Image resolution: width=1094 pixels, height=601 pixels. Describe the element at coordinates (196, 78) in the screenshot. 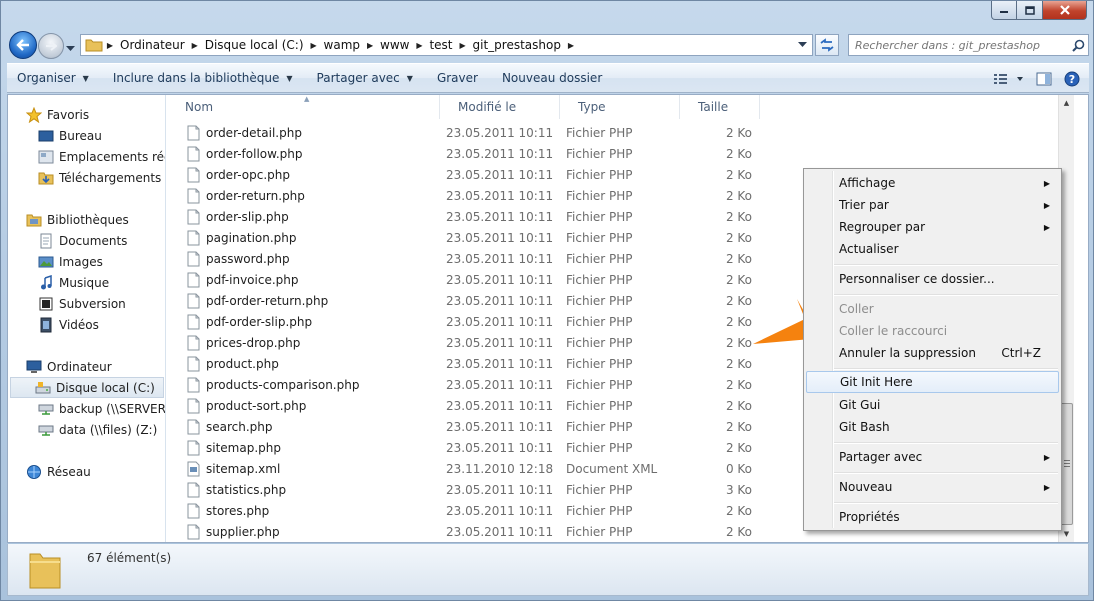

I see `include-label: Inclure dans la bibliothèque` at that location.